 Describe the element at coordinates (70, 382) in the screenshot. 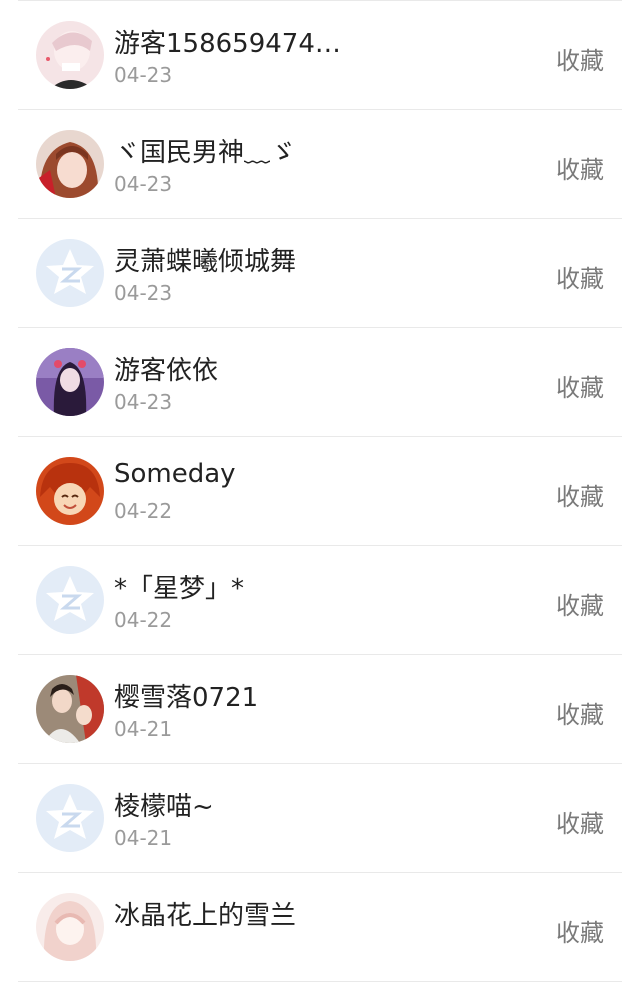

I see `purple-girl-avatar` at that location.